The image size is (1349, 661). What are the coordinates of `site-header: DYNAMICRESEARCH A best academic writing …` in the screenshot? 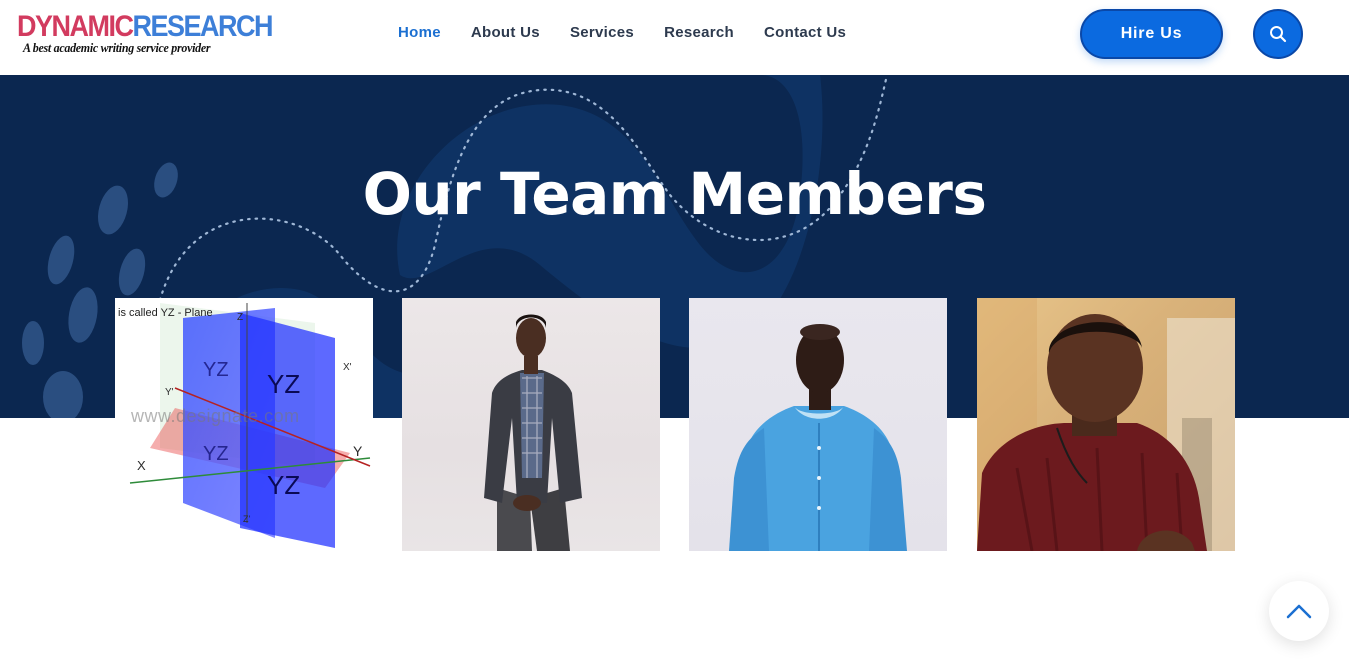 It's located at (674, 37).